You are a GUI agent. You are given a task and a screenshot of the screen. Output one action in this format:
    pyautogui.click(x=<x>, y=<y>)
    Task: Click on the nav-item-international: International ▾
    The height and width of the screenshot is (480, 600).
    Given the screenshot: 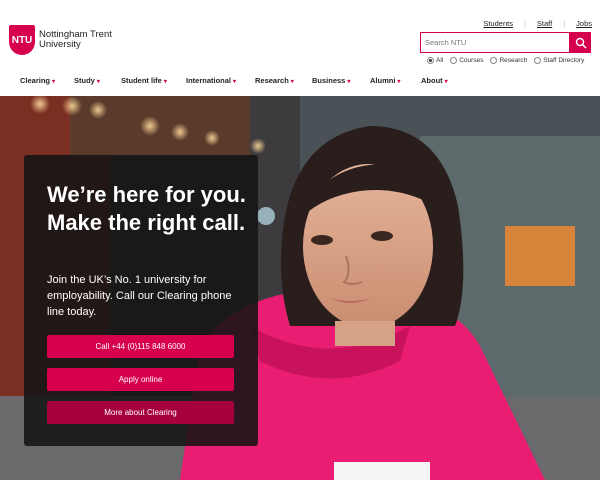 What is the action you would take?
    pyautogui.click(x=211, y=80)
    